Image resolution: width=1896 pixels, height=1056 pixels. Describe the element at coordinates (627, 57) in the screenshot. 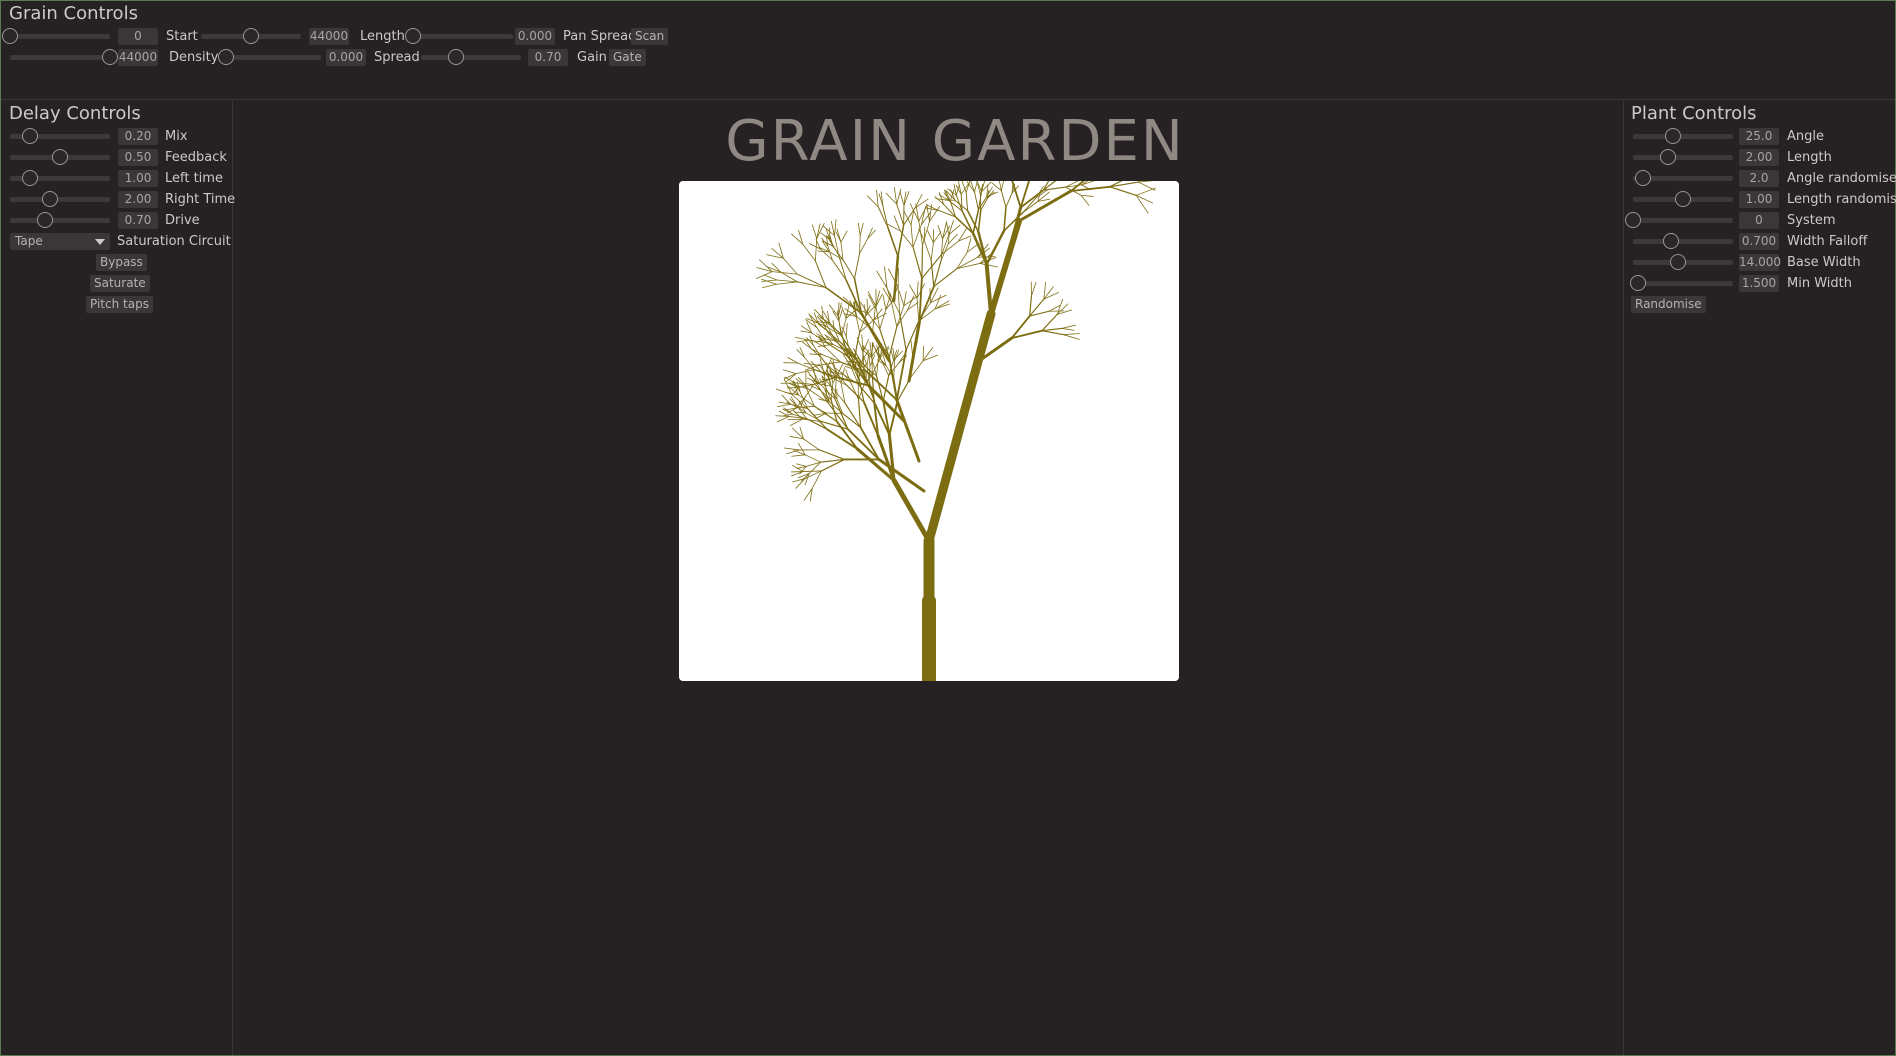

I see `gate-button: Gate` at that location.